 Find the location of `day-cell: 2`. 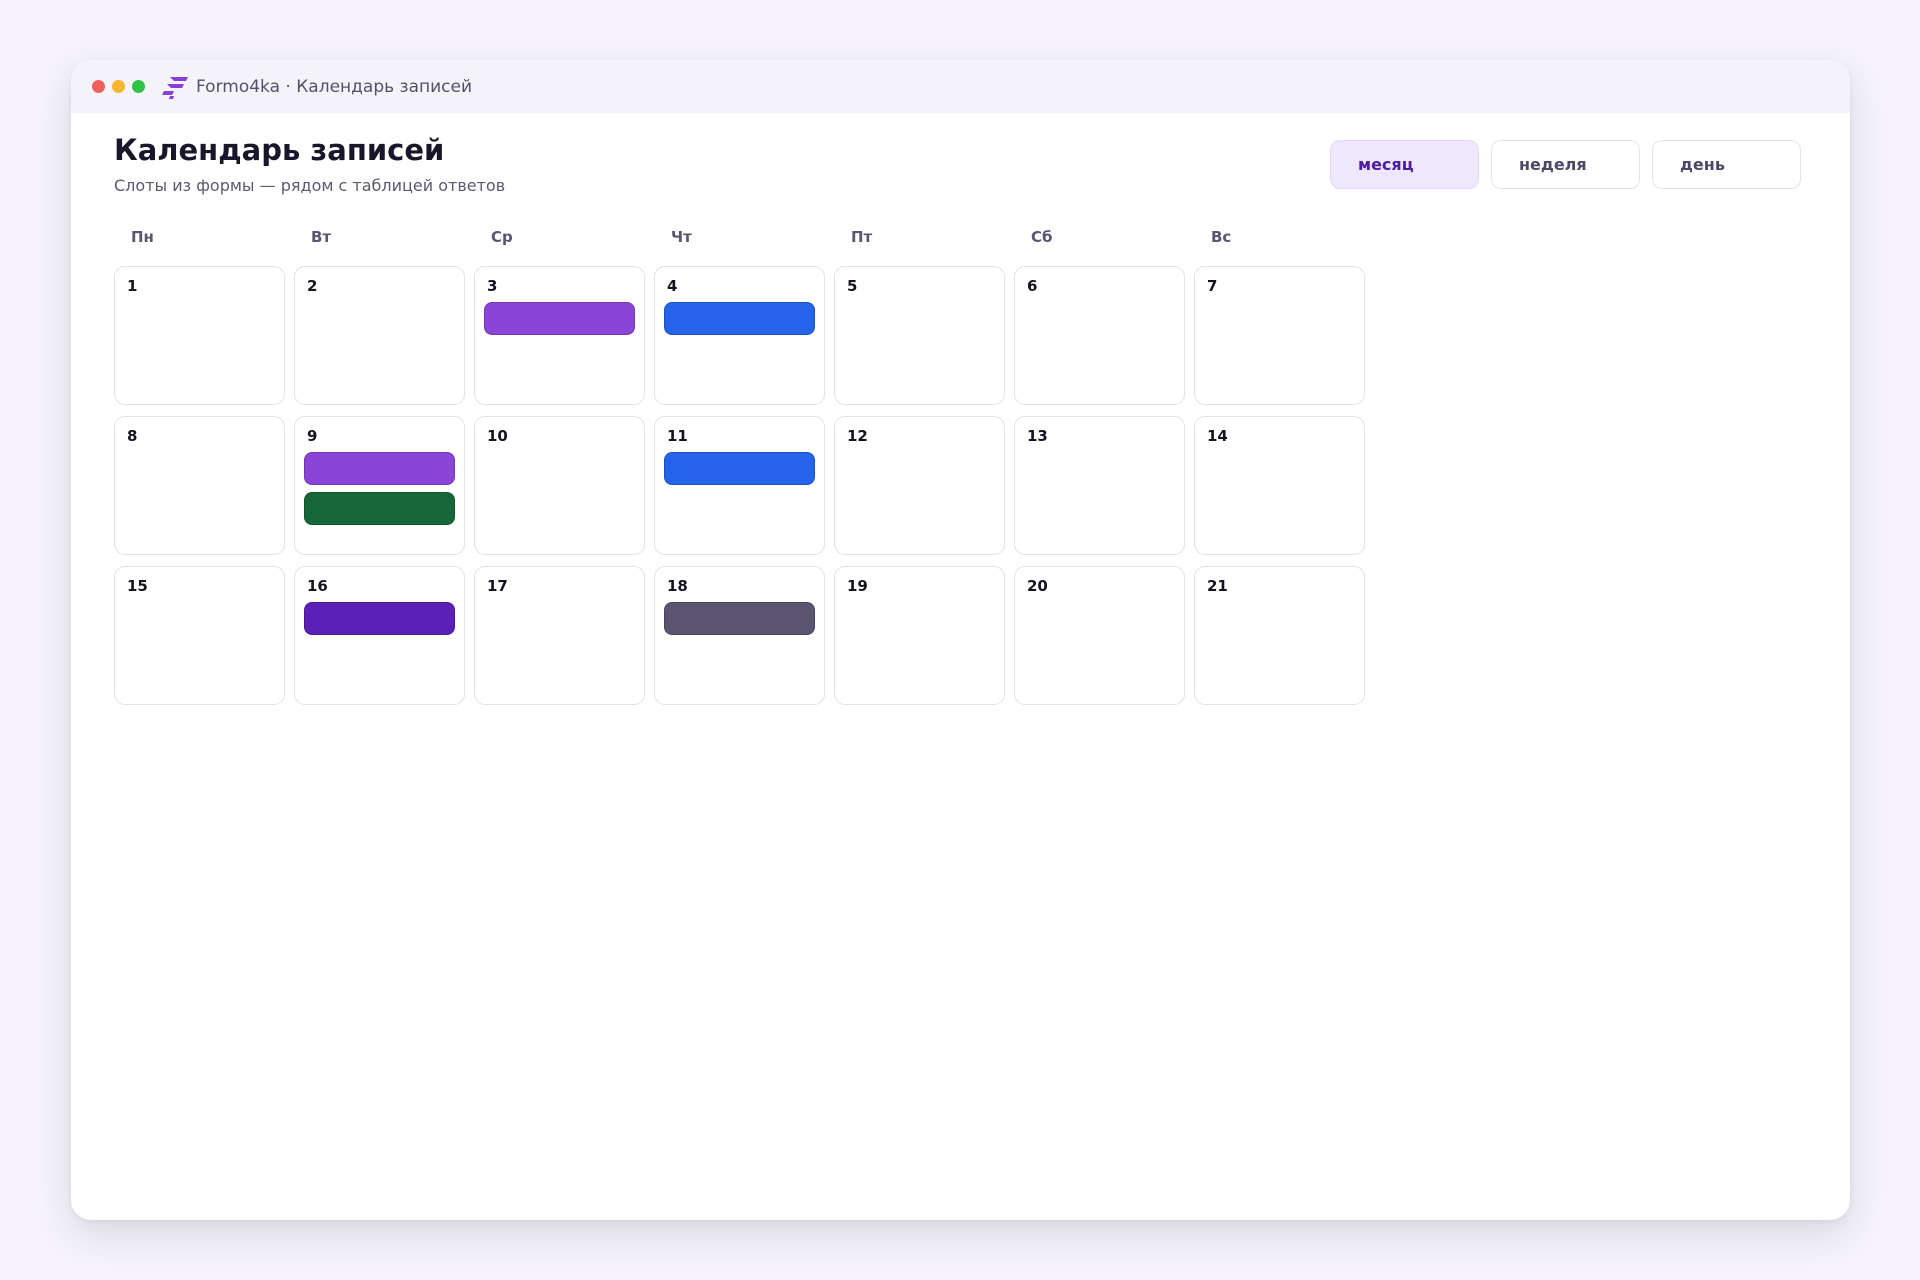

day-cell: 2 is located at coordinates (379, 335).